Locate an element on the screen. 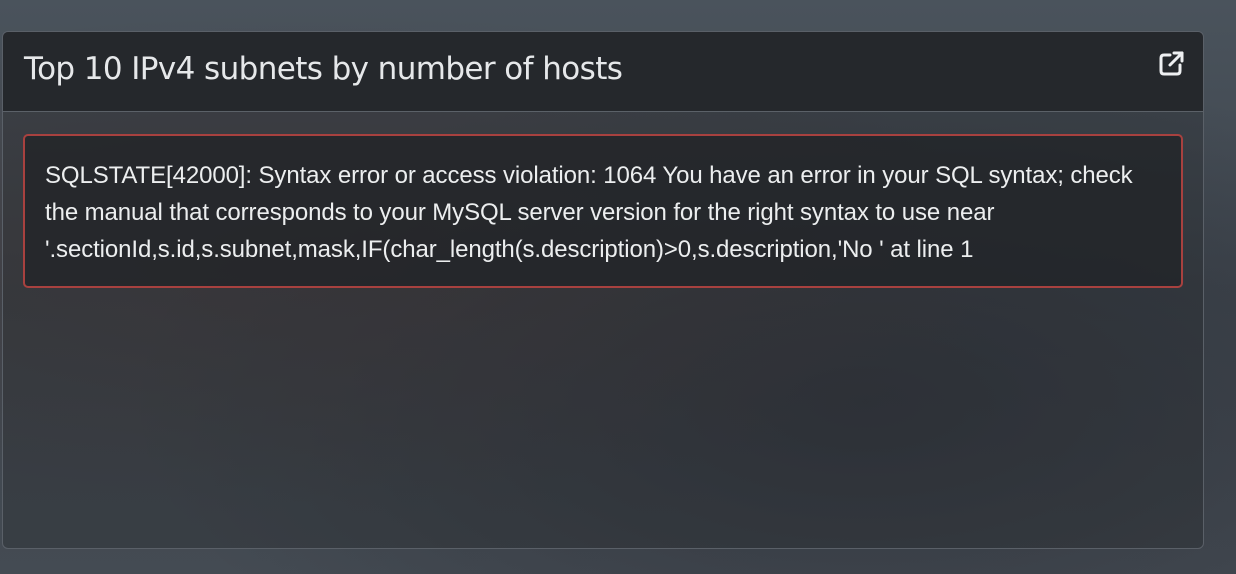 The height and width of the screenshot is (574, 1236). external-link-icon is located at coordinates (1171, 64).